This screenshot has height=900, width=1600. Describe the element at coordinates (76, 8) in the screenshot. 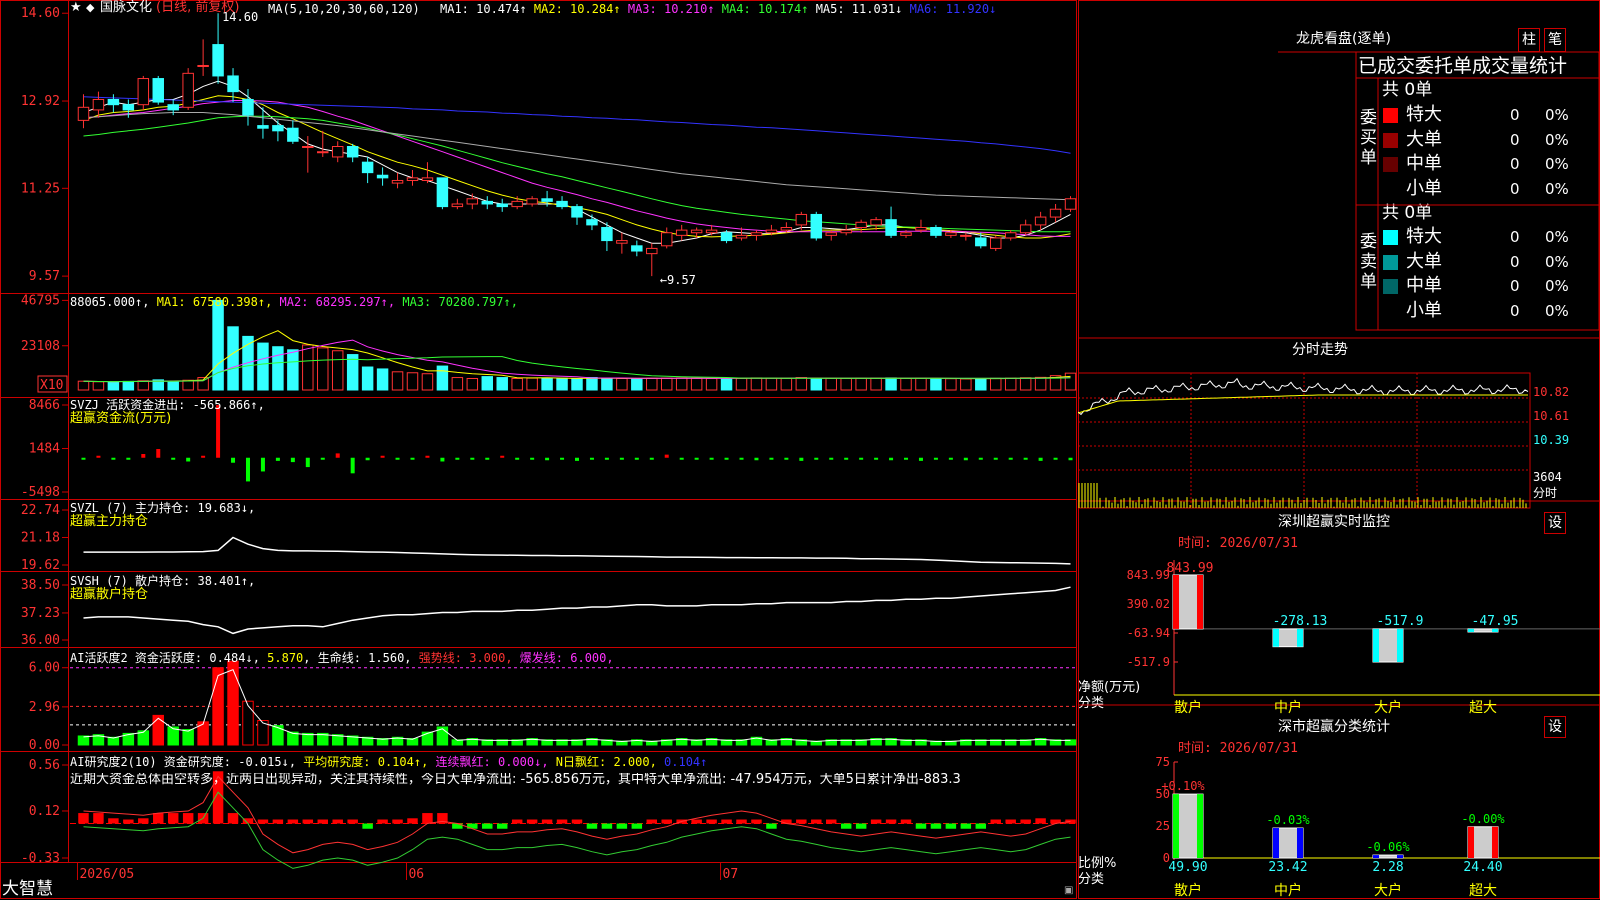

I see `star-icon: ★` at that location.